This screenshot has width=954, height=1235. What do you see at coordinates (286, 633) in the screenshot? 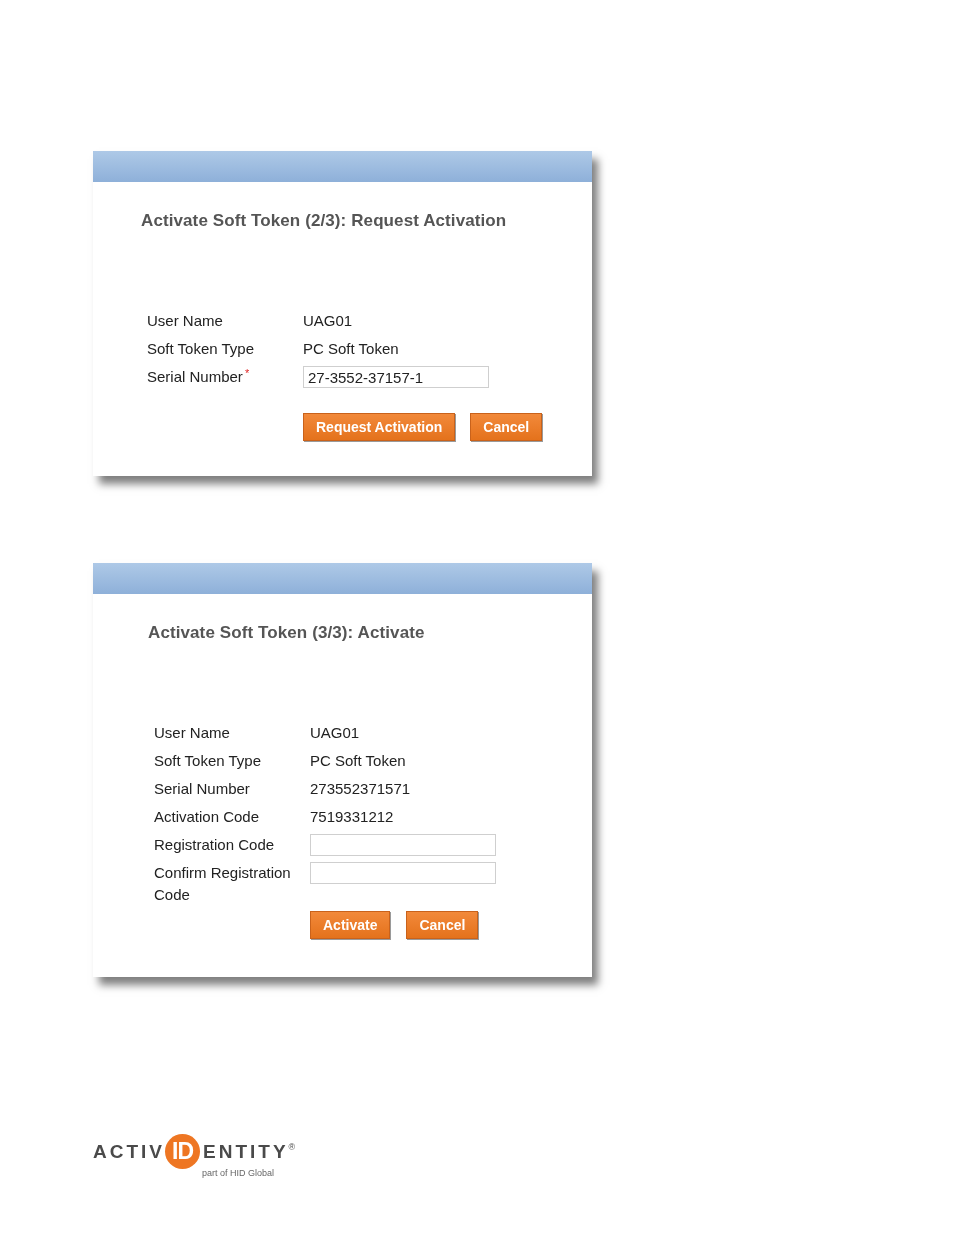
I see `dialog-title: Activate Soft Token (3/3): Activate` at bounding box center [286, 633].